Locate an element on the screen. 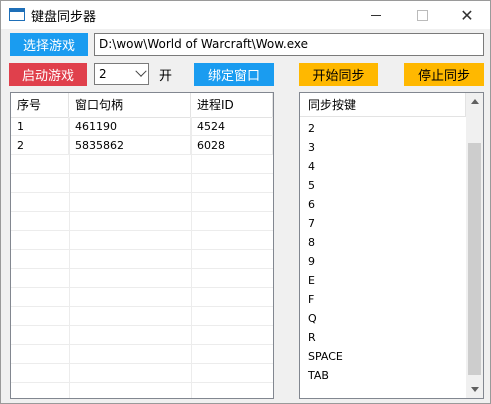 The image size is (491, 404). cell-index: 1 is located at coordinates (40, 126).